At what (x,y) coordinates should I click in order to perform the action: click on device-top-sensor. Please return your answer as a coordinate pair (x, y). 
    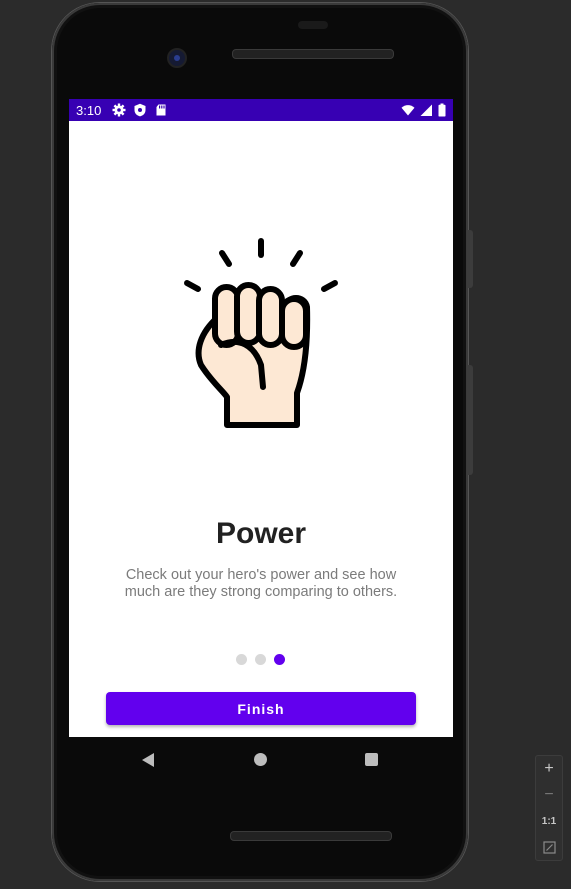
    Looking at the image, I should click on (313, 25).